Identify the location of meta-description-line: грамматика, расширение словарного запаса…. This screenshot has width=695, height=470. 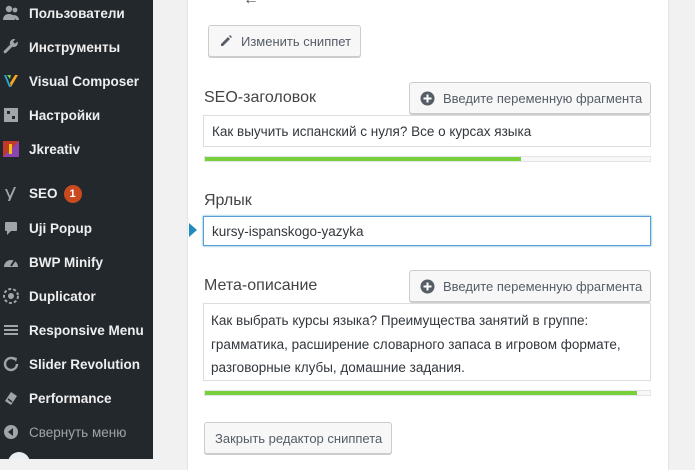
(416, 344).